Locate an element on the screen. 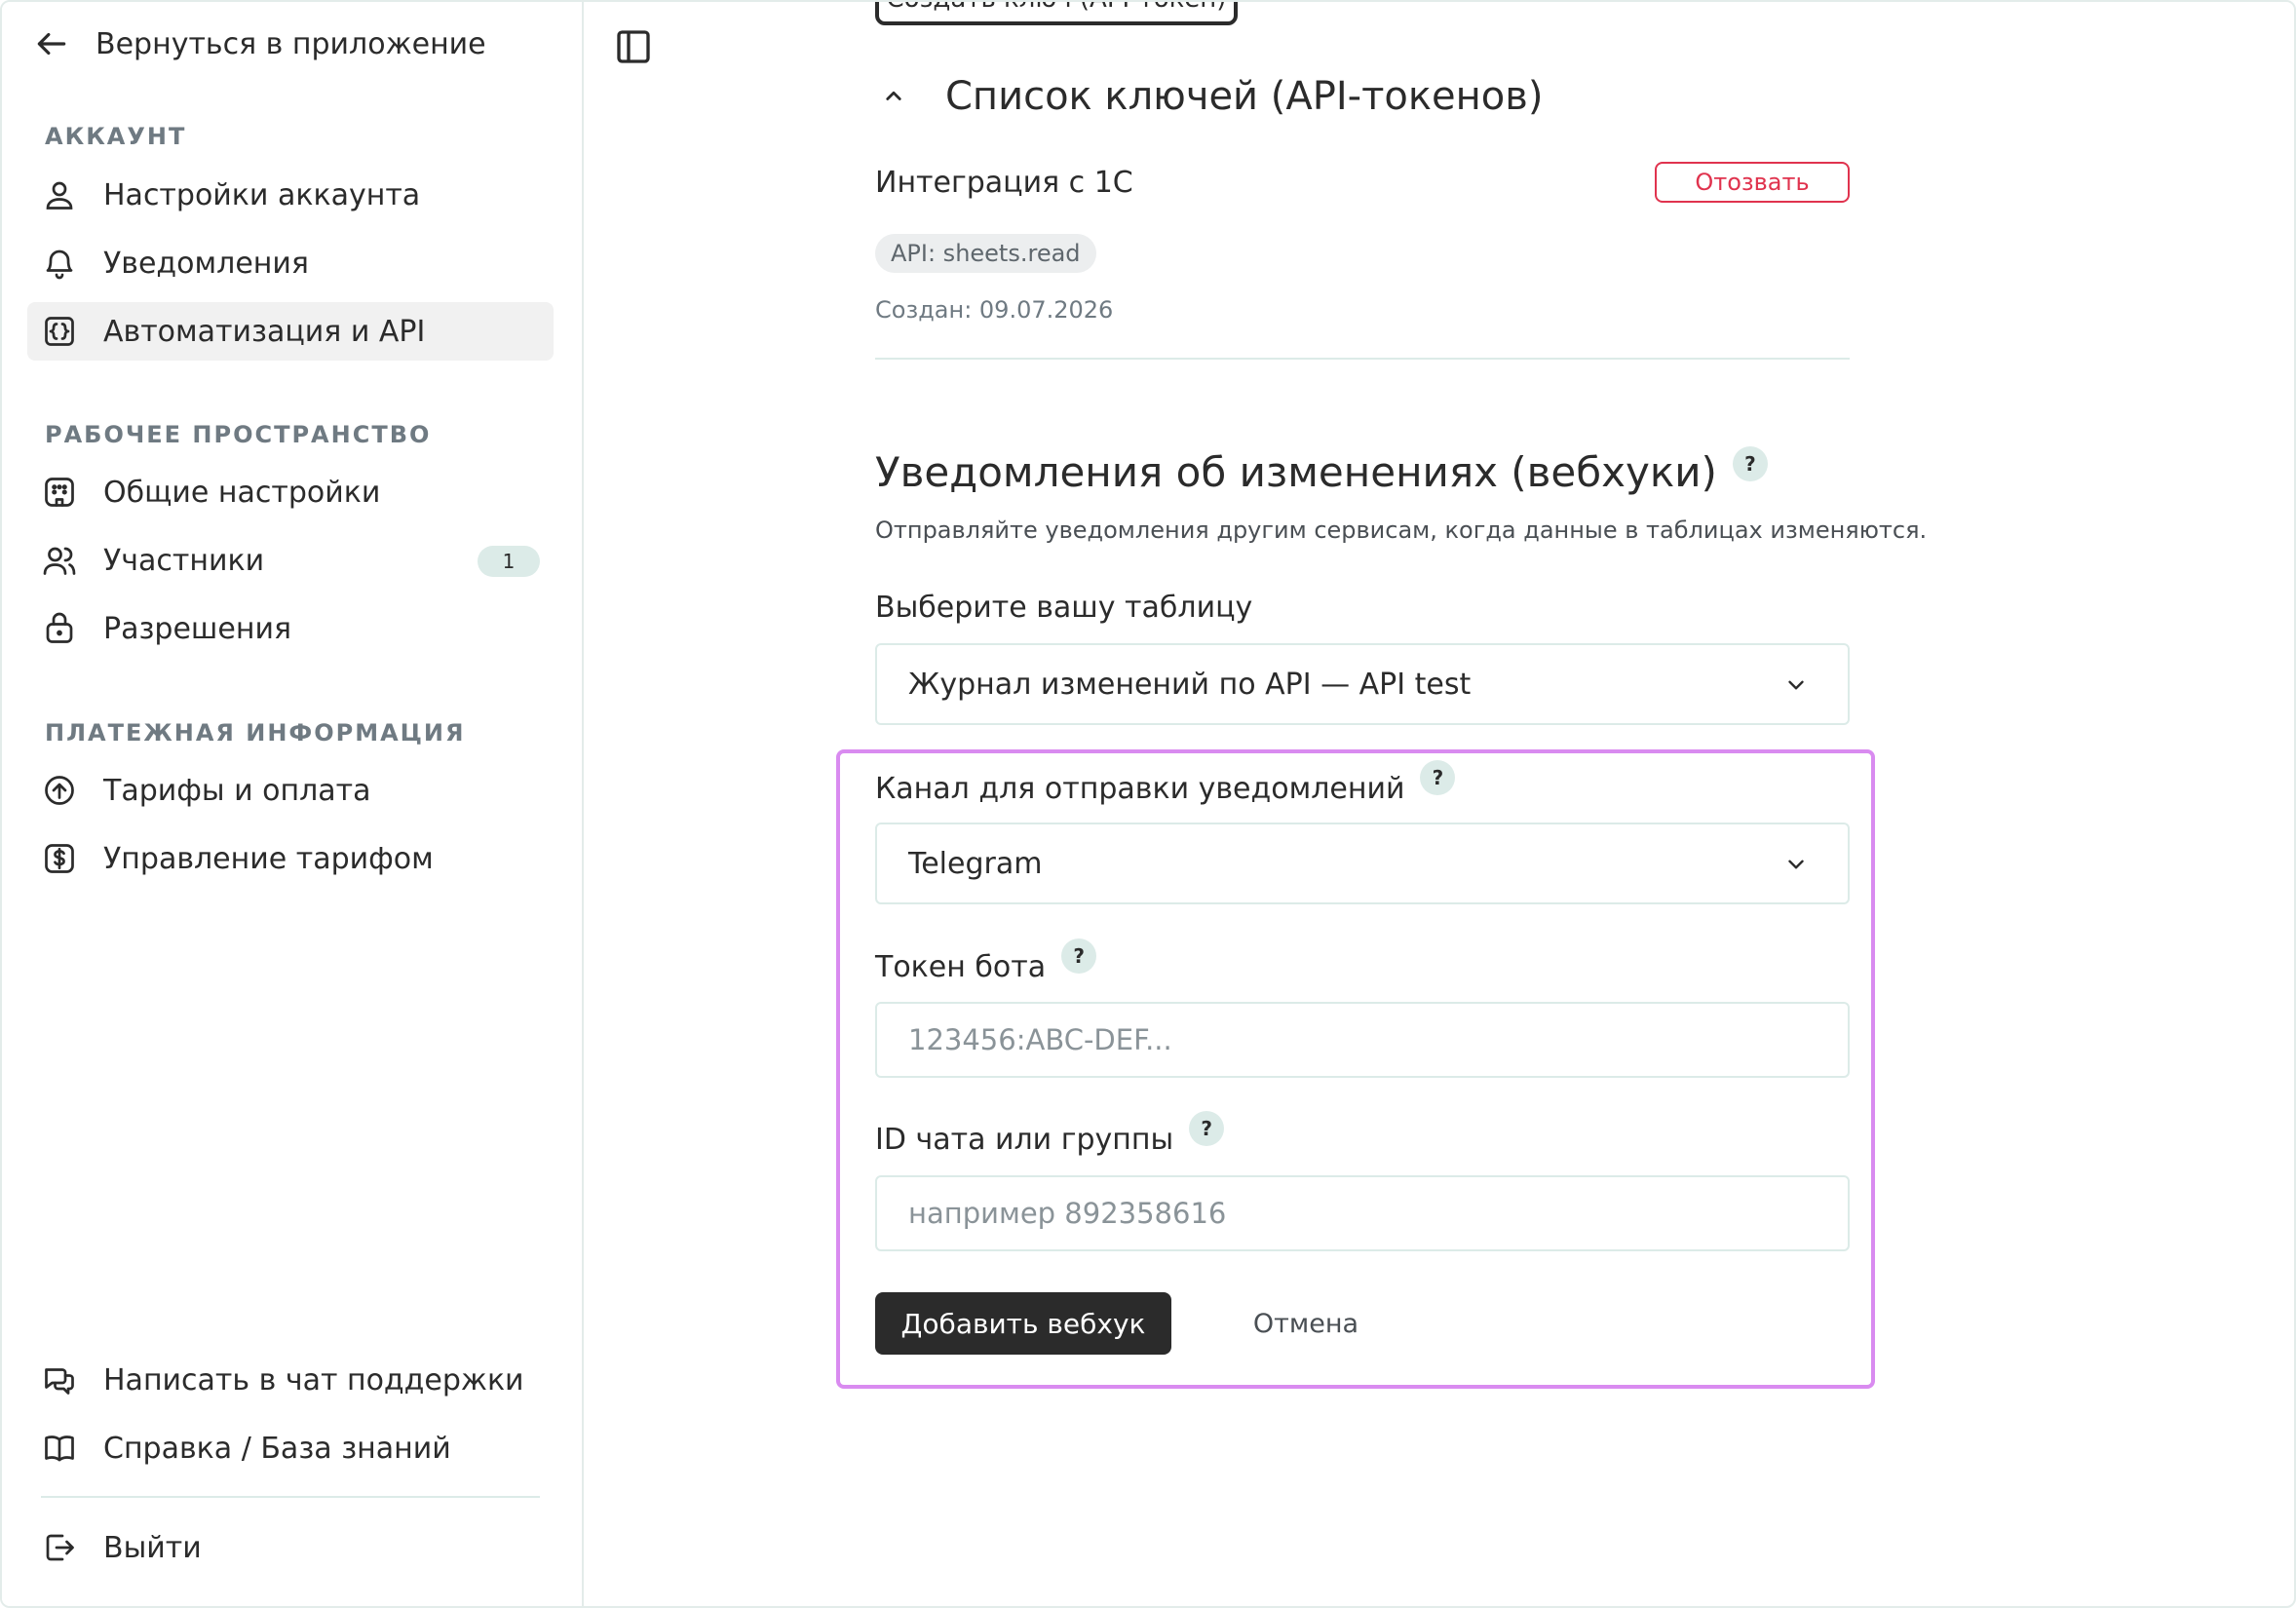  bot-token-label: Токен бота ? is located at coordinates (986, 961).